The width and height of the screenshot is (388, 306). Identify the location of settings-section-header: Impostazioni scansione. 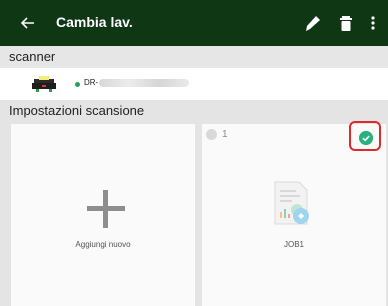
(194, 111).